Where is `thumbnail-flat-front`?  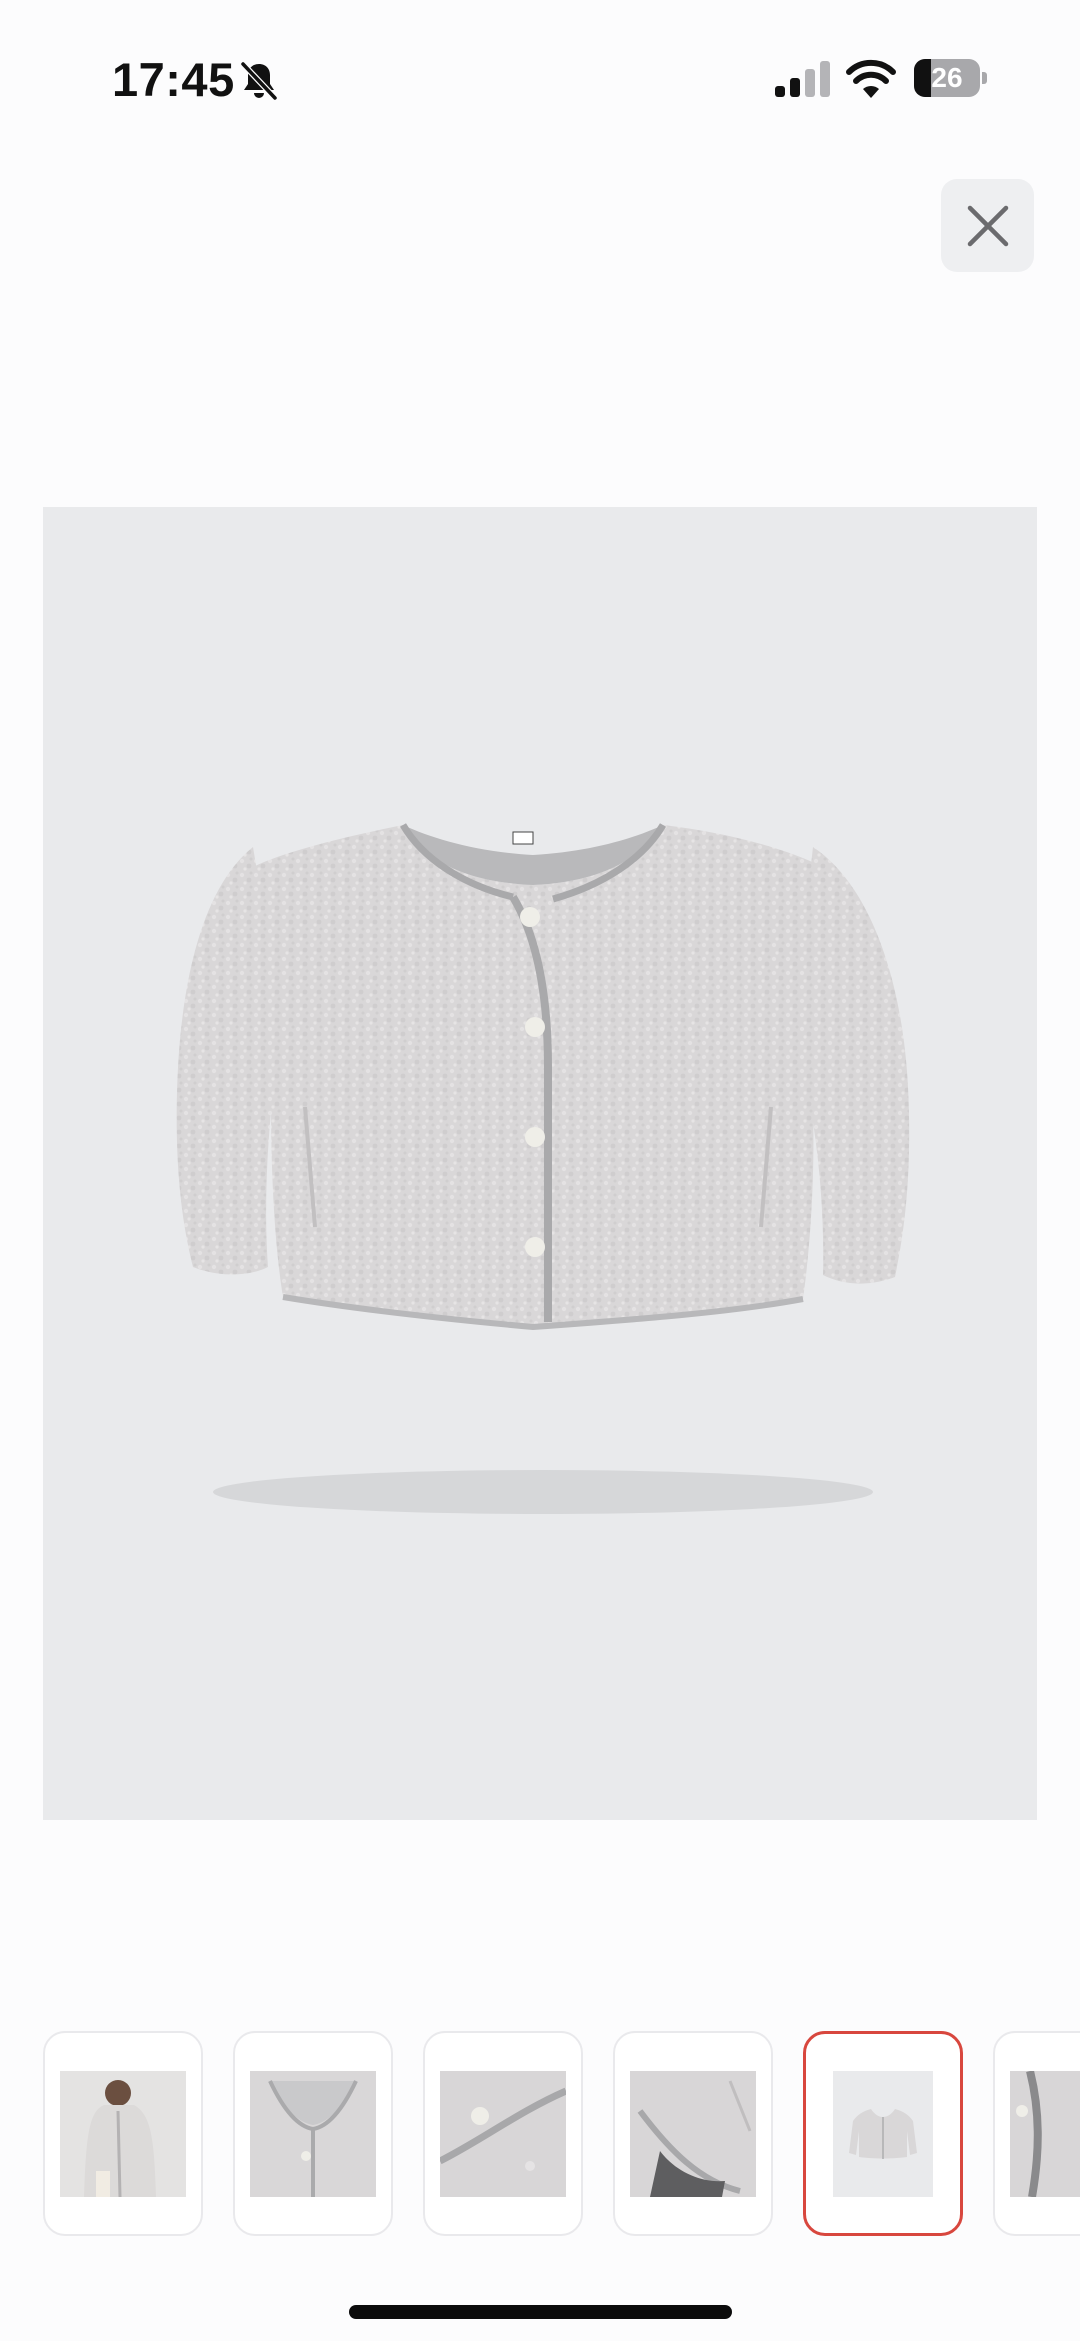 thumbnail-flat-front is located at coordinates (883, 2133).